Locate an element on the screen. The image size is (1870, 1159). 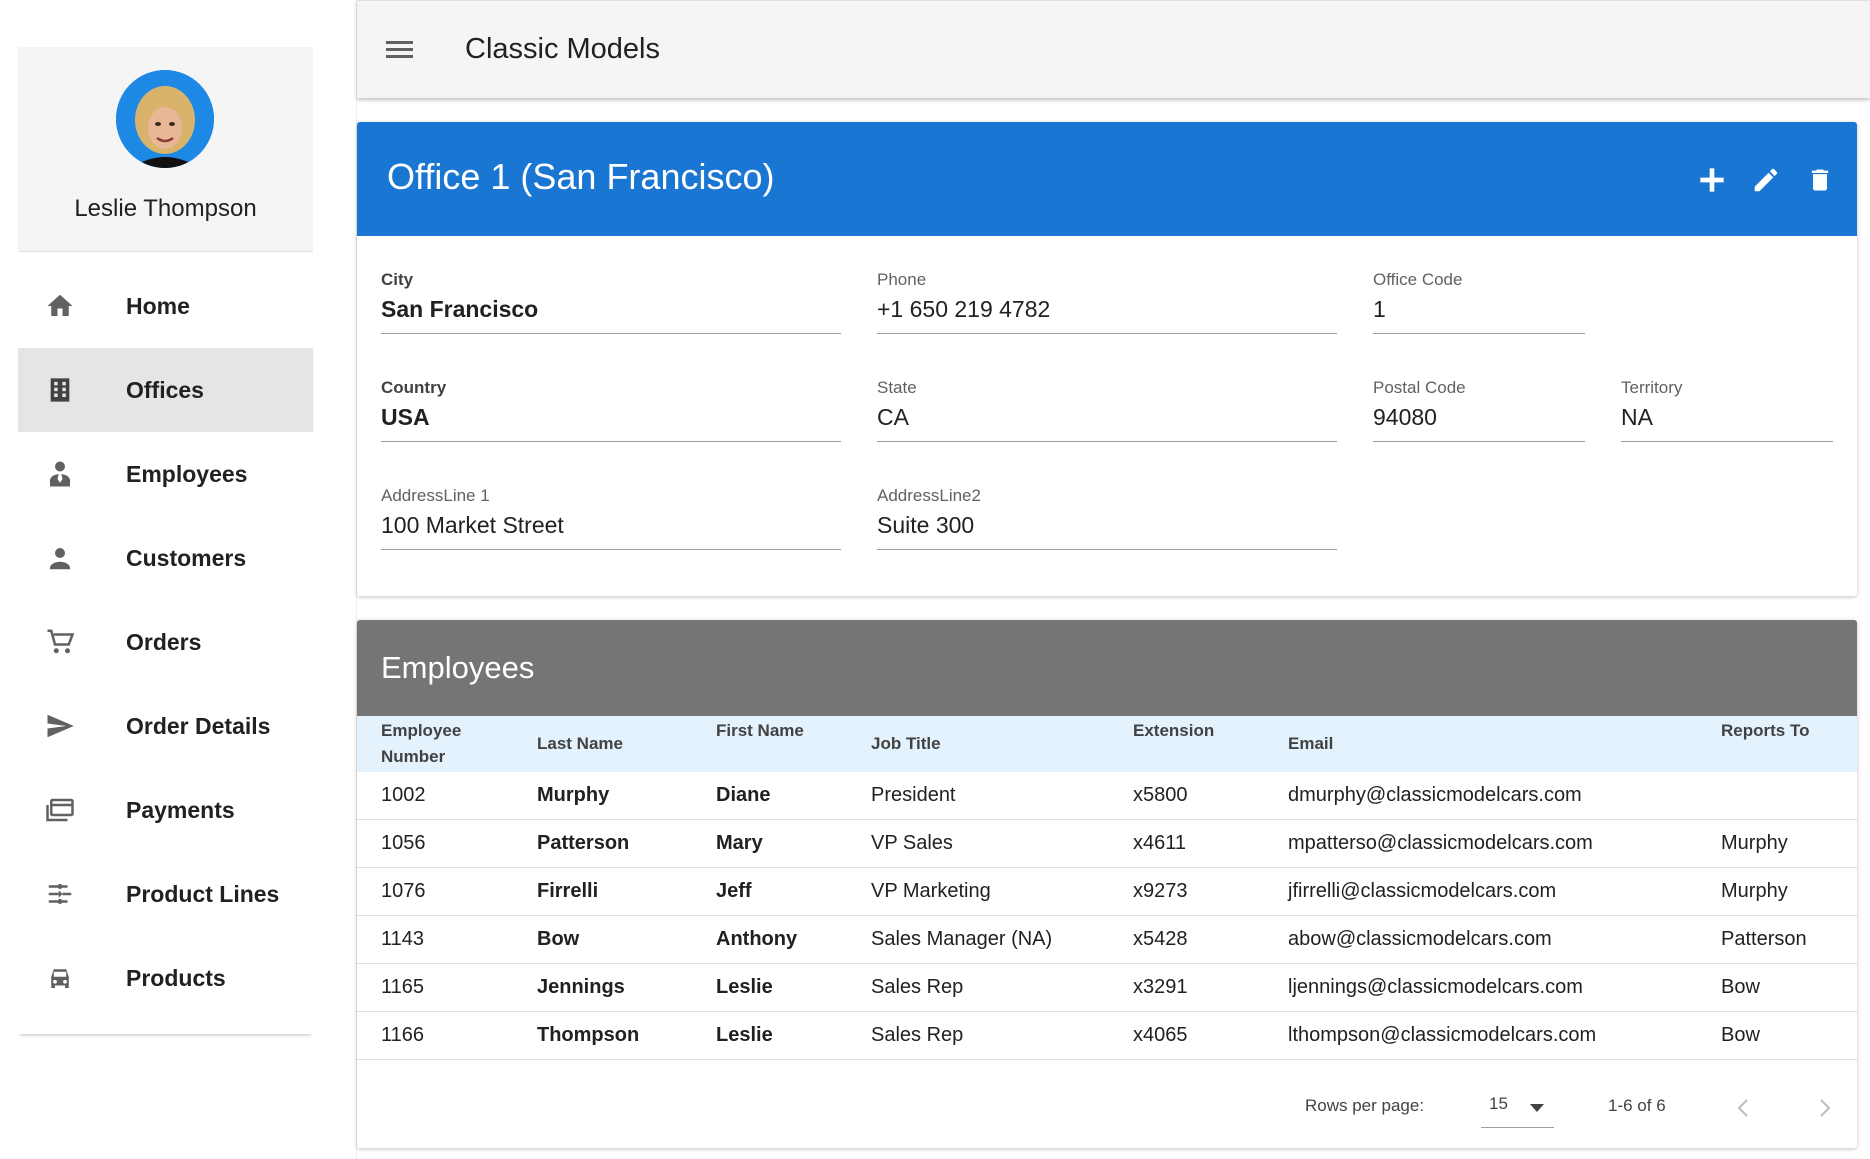
office-code-value: 1 is located at coordinates (1479, 315).